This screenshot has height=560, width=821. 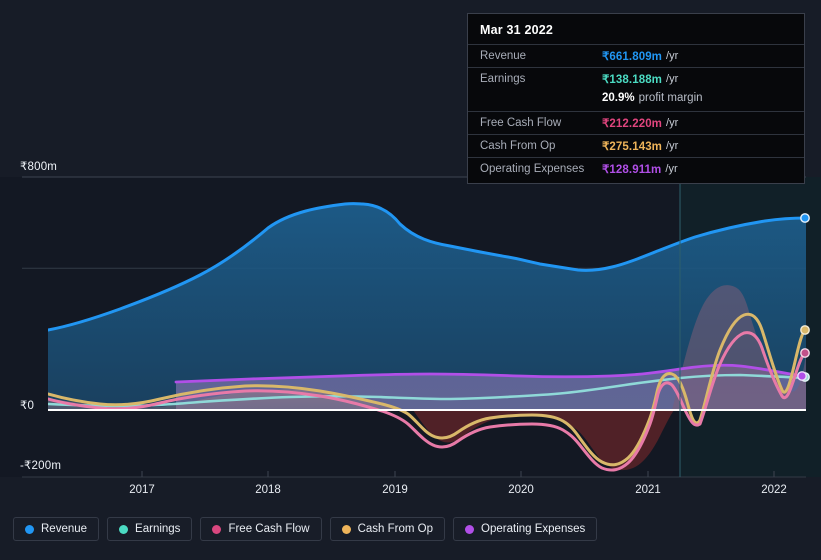 What do you see at coordinates (41, 466) in the screenshot?
I see `y-axis-label-neg200m: -₹200m` at bounding box center [41, 466].